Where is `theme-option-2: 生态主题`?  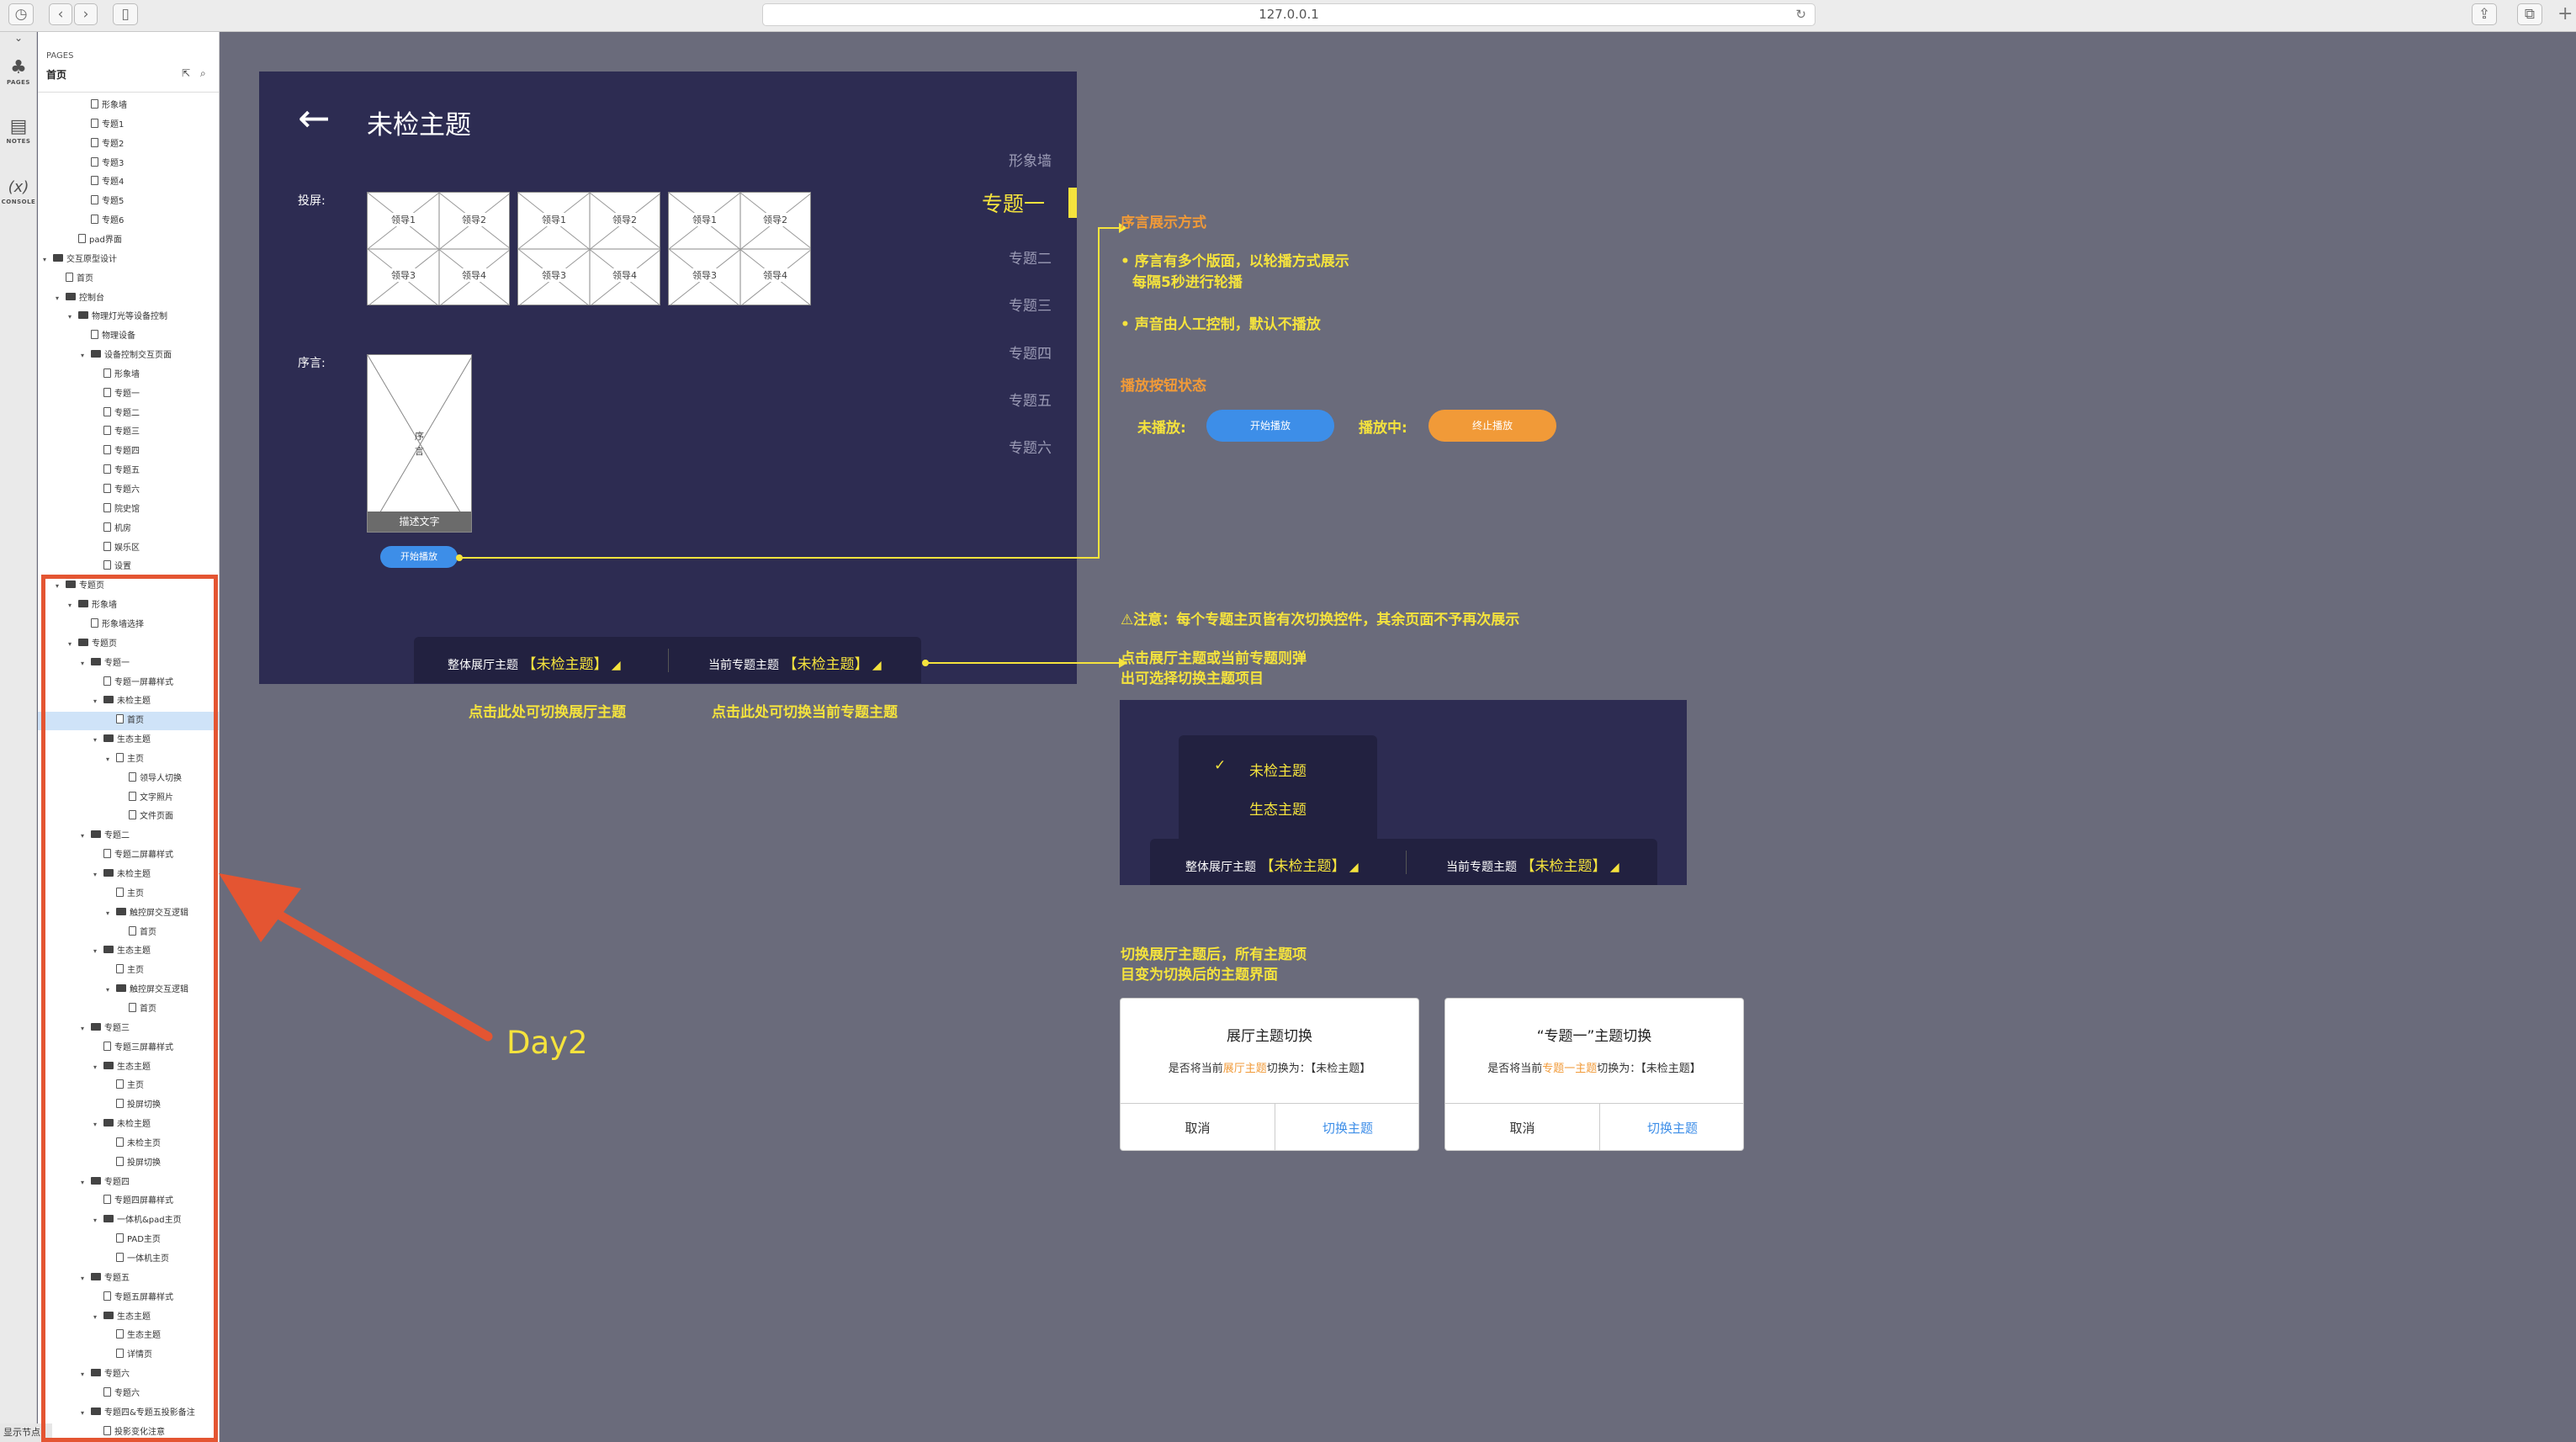 theme-option-2: 生态主题 is located at coordinates (1278, 808).